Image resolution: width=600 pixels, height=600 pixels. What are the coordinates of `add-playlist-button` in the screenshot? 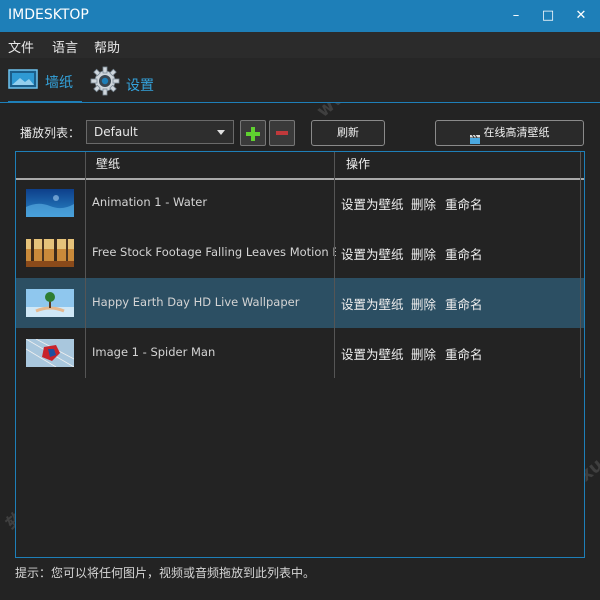 It's located at (253, 133).